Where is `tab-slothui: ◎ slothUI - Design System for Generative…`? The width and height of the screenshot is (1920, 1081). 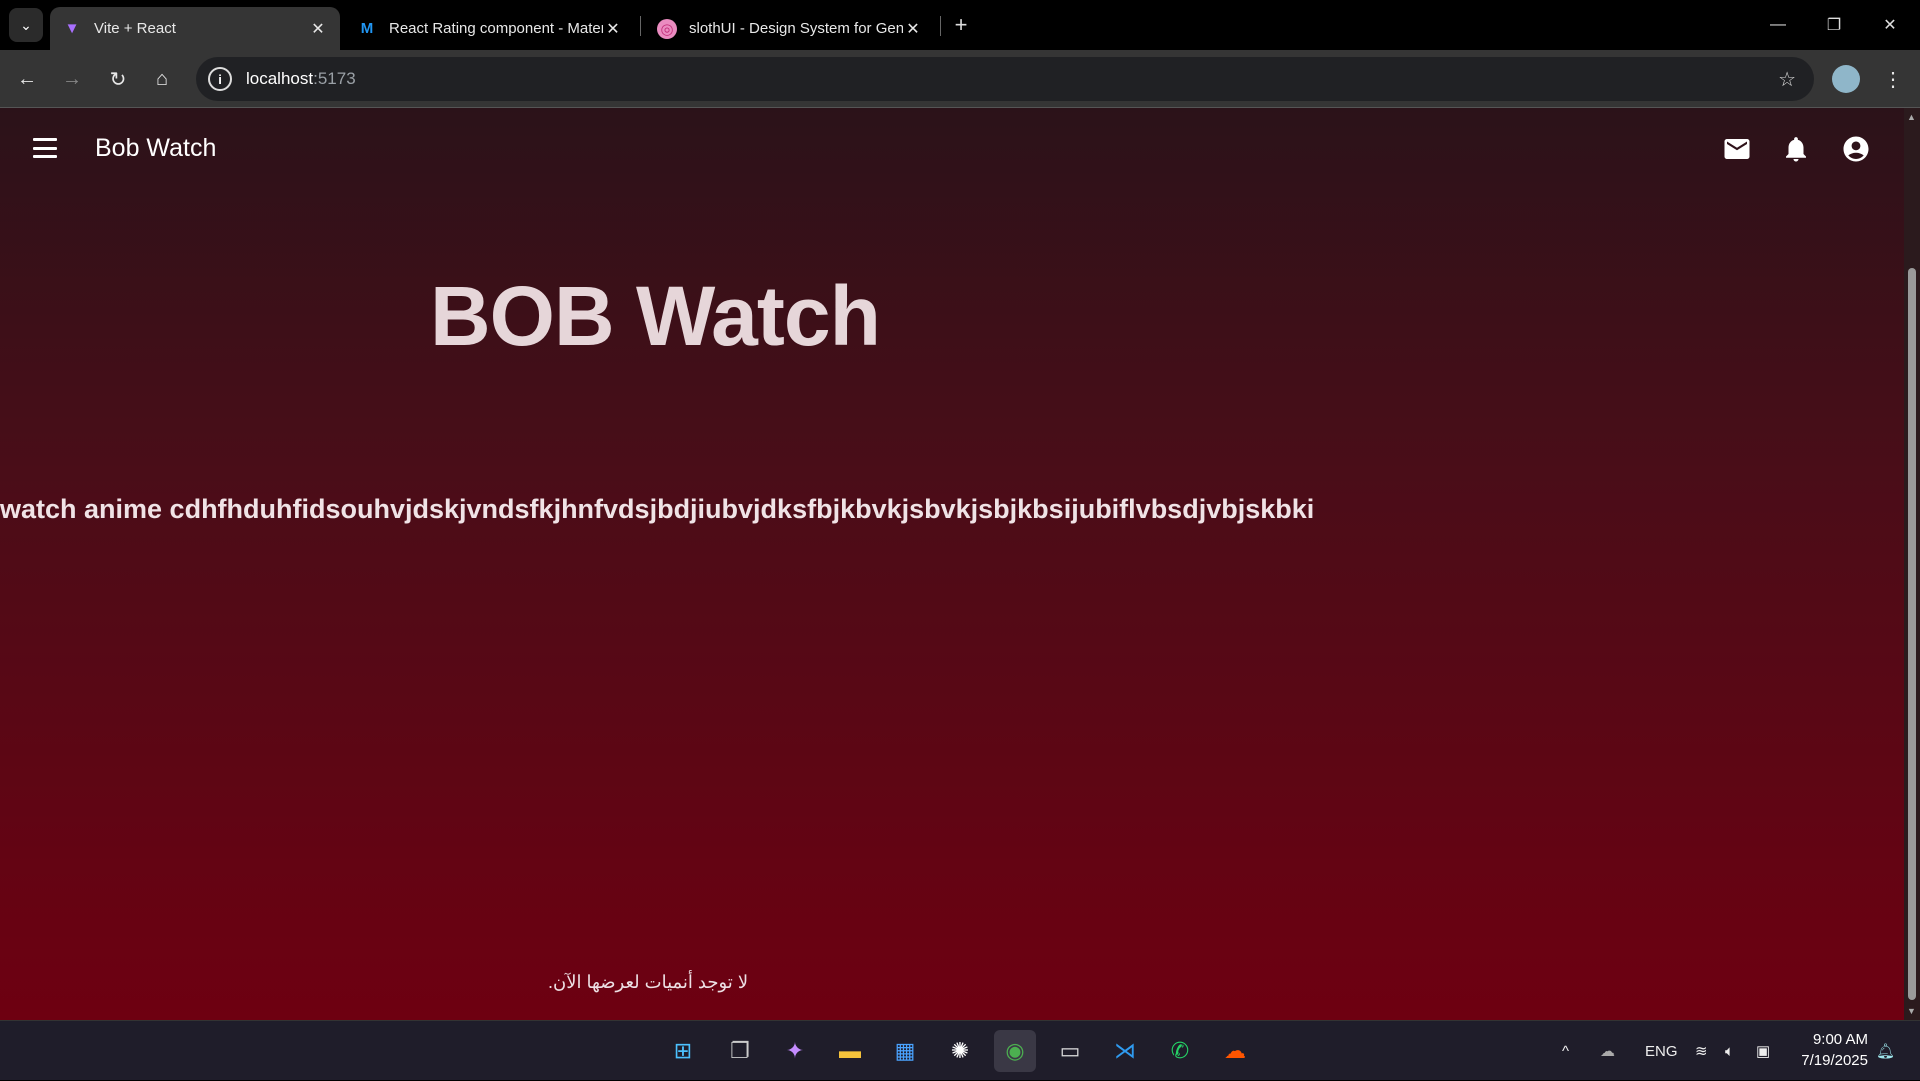 tab-slothui: ◎ slothUI - Design System for Generative… is located at coordinates (790, 28).